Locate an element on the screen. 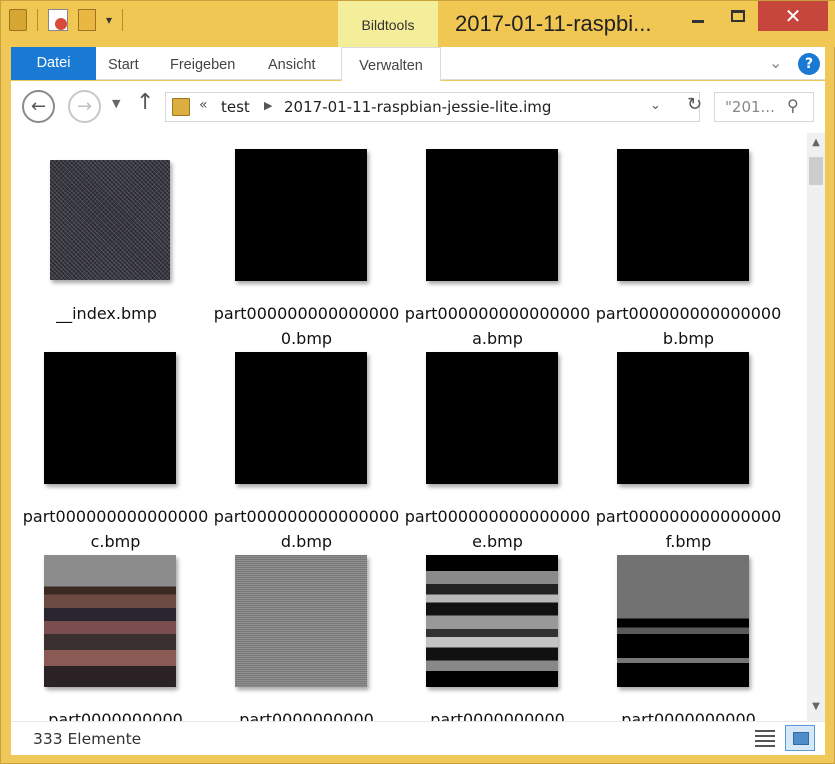 The image size is (835, 764). minimize-button is located at coordinates (698, 16).